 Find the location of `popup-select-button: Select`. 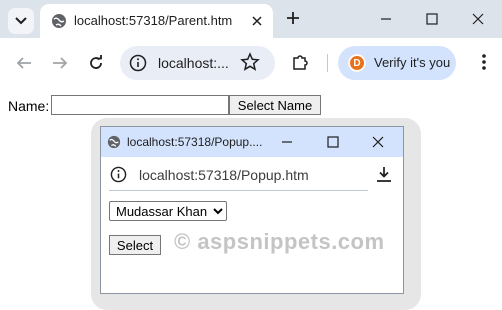

popup-select-button: Select is located at coordinates (135, 245).